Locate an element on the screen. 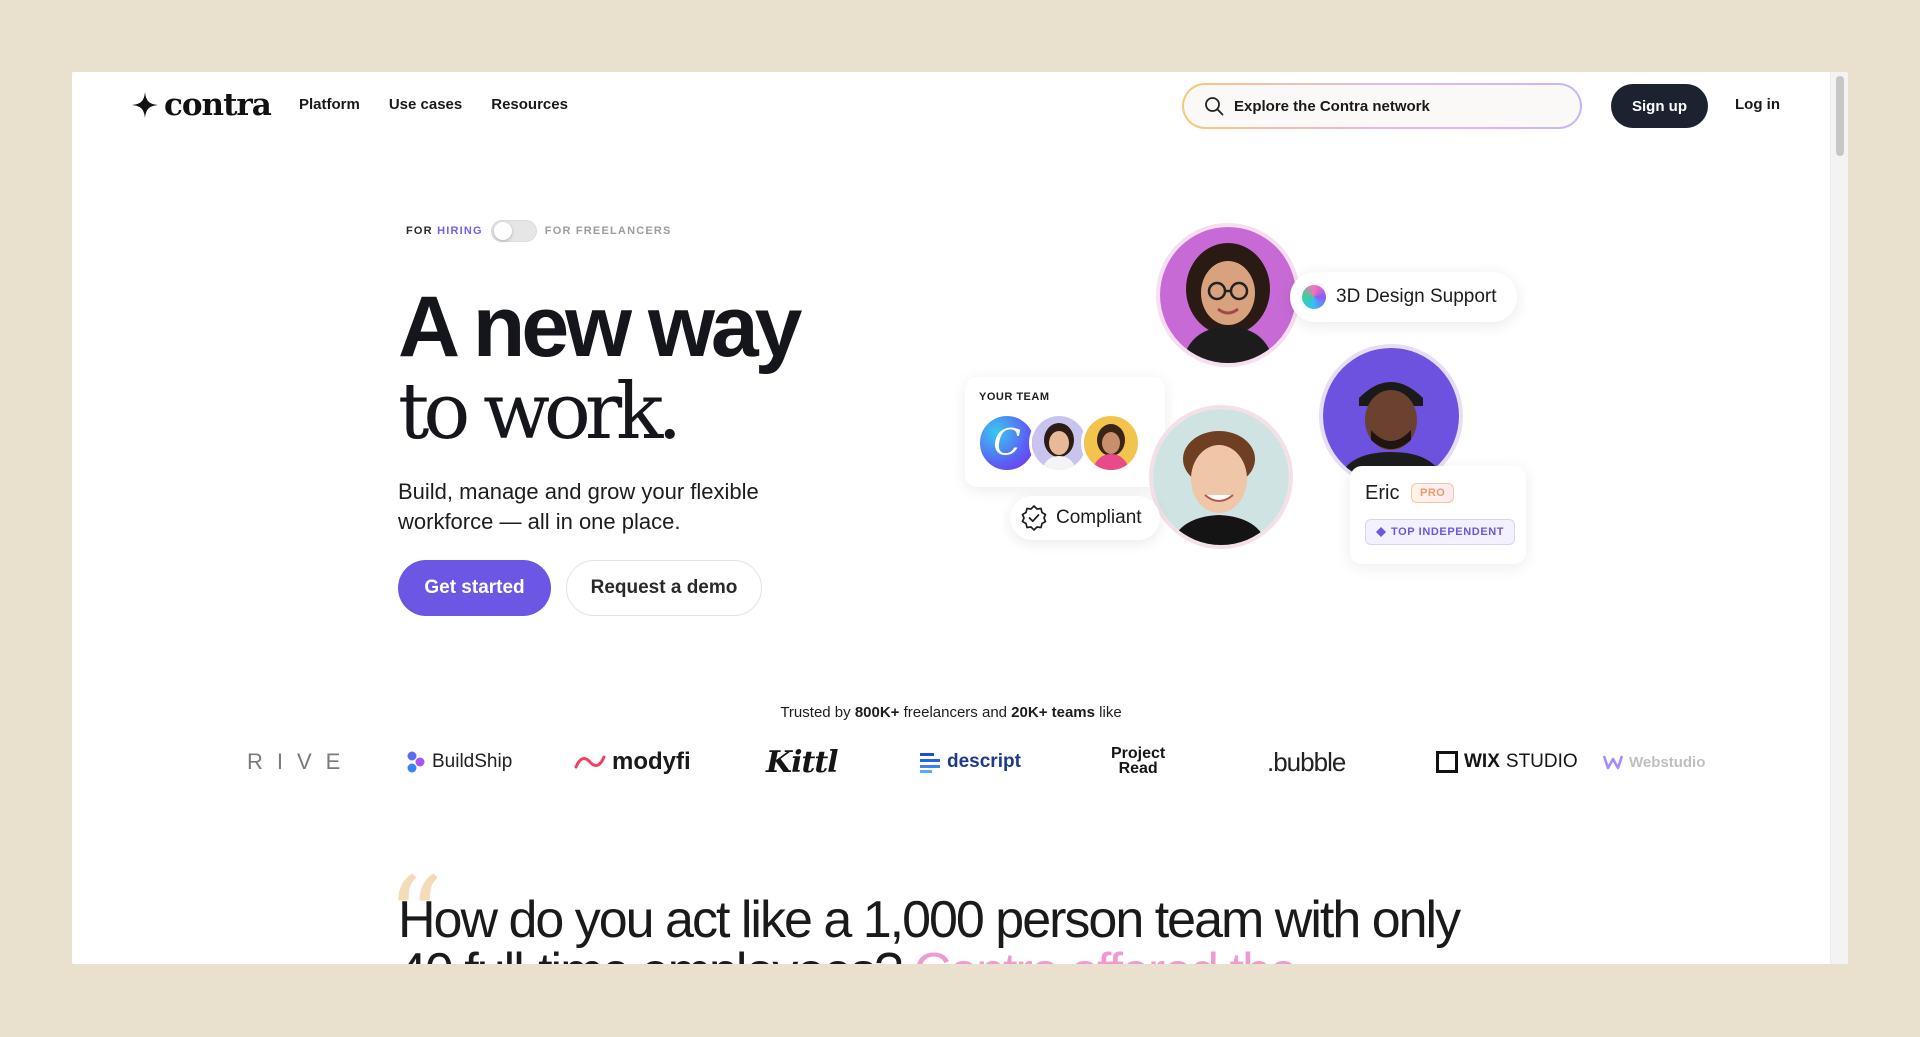 The height and width of the screenshot is (1037, 1920). search-input is located at coordinates (1394, 106).